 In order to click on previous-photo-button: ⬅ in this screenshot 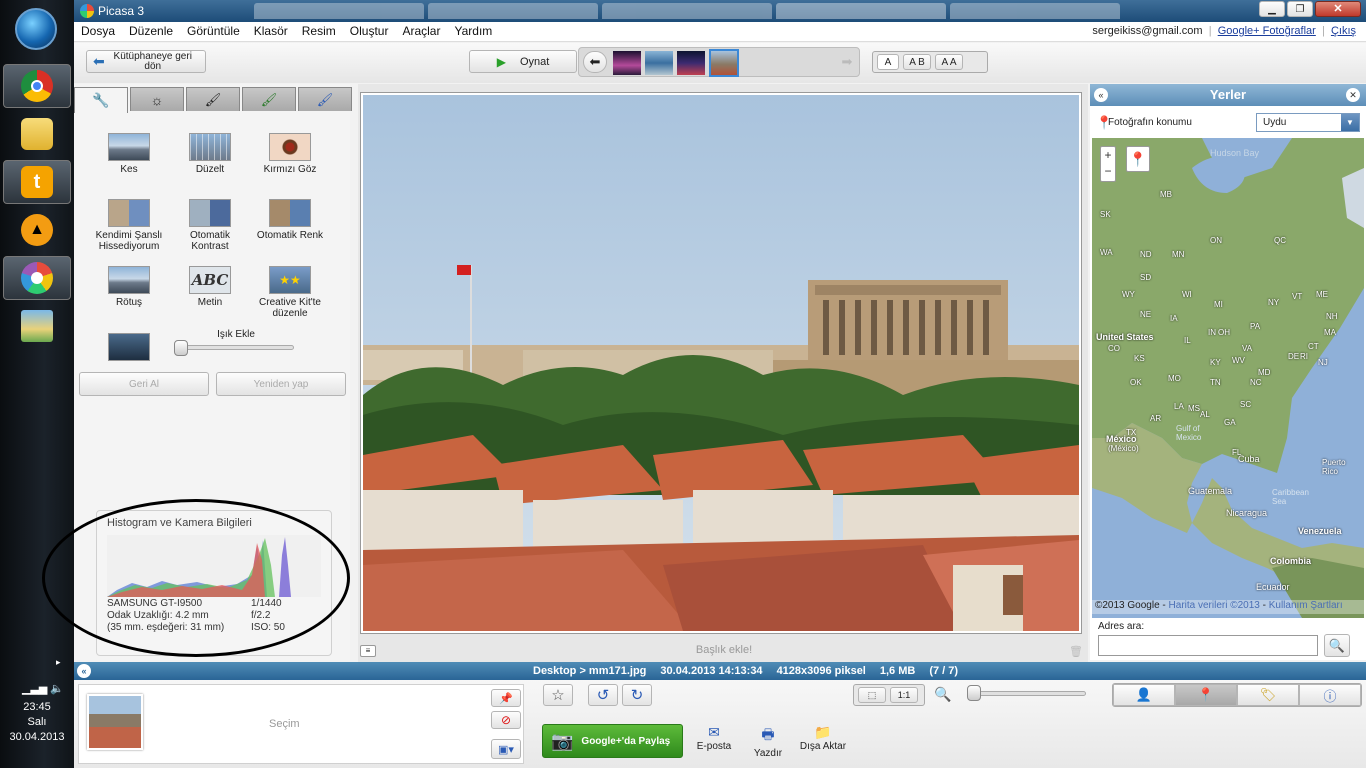, I will do `click(595, 62)`.